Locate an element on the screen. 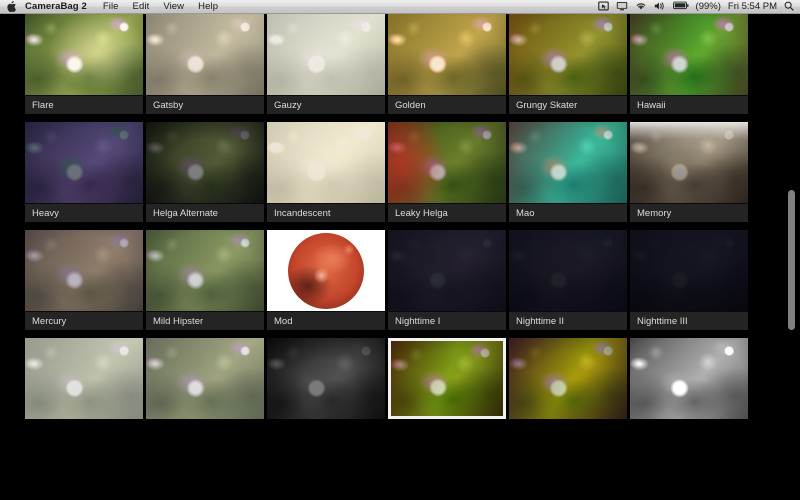 The image size is (800, 500). filter-name-label: Nighttime III is located at coordinates (689, 320).